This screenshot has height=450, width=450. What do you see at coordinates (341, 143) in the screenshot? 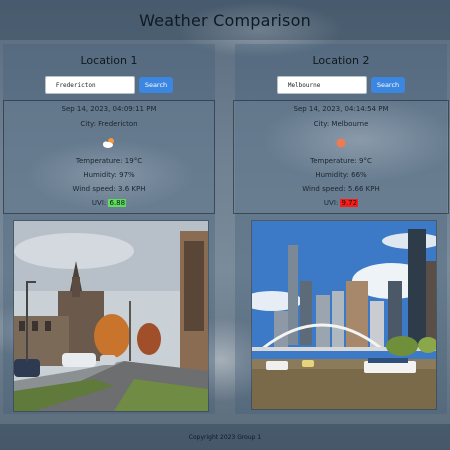
I see `sun-icon` at bounding box center [341, 143].